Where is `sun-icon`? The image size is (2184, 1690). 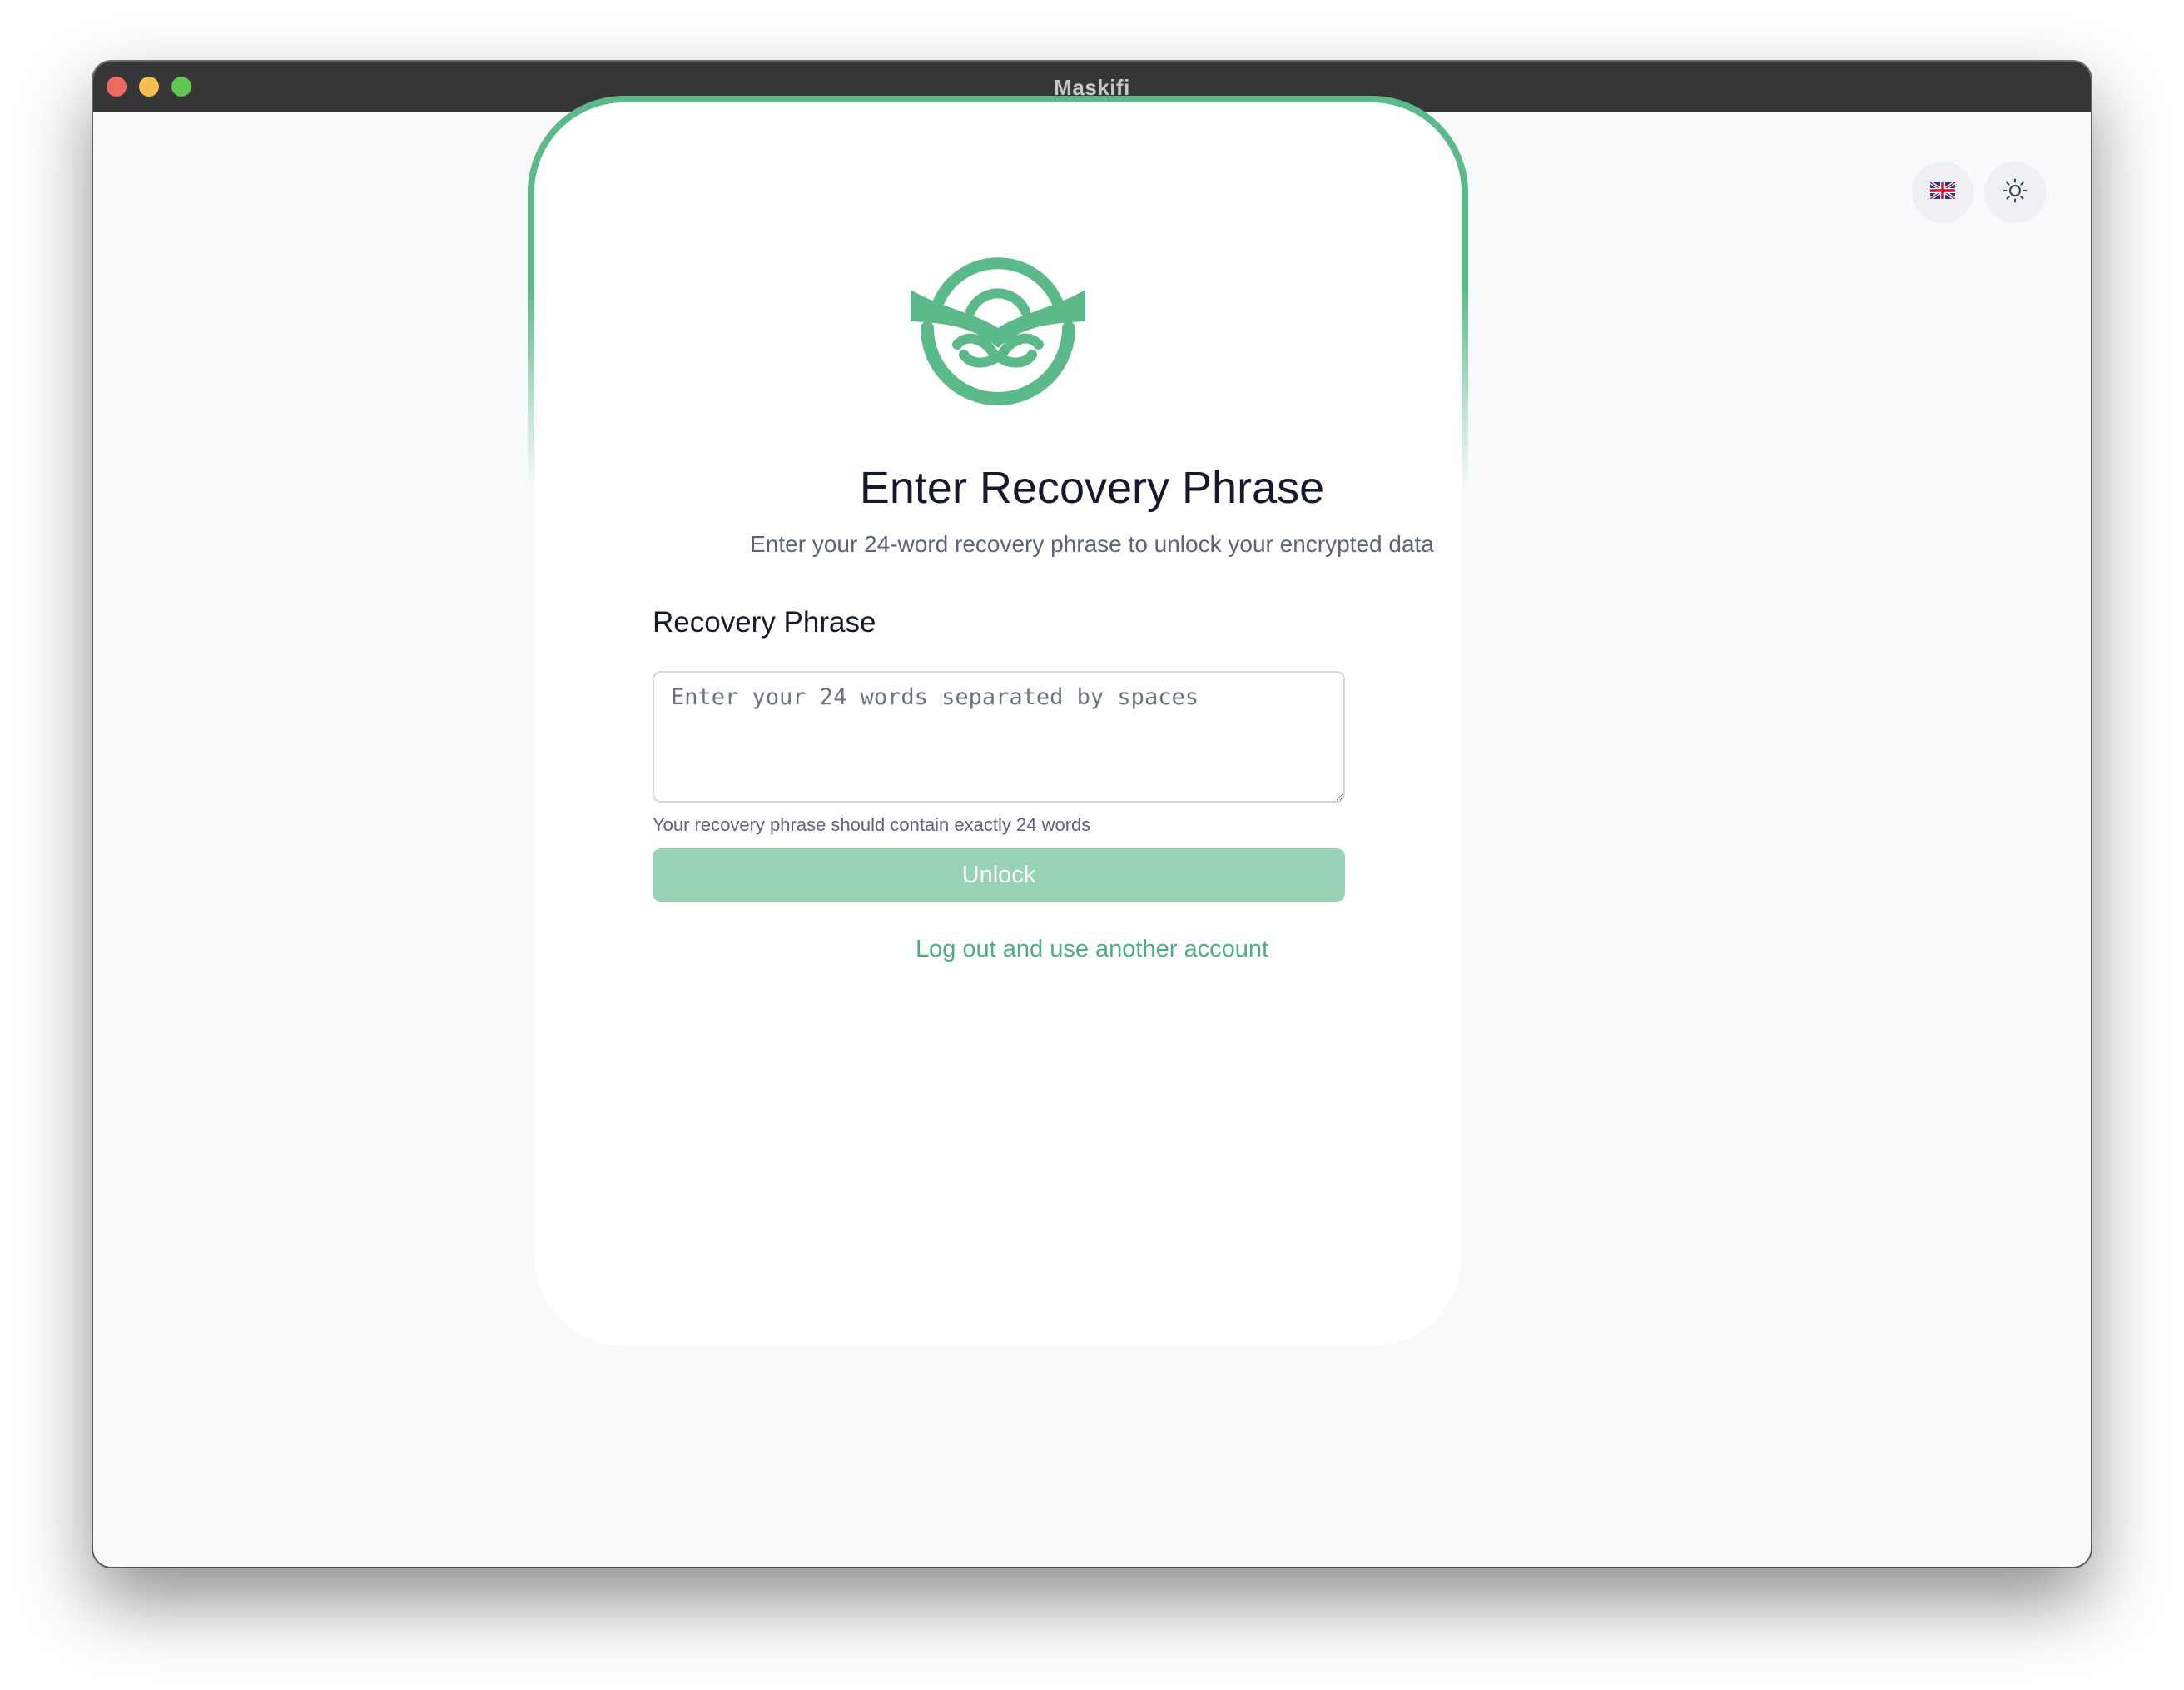 sun-icon is located at coordinates (2015, 192).